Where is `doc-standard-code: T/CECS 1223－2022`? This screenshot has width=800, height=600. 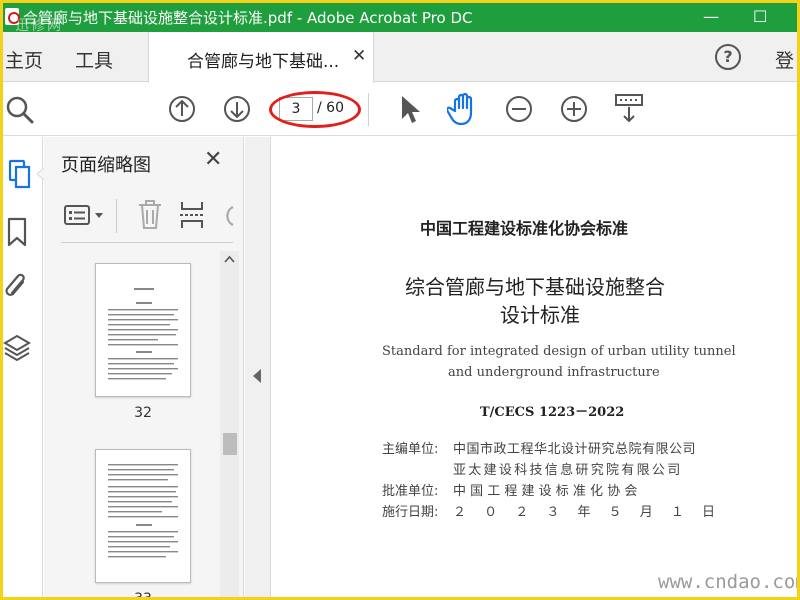
doc-standard-code: T/CECS 1223－2022 is located at coordinates (552, 412).